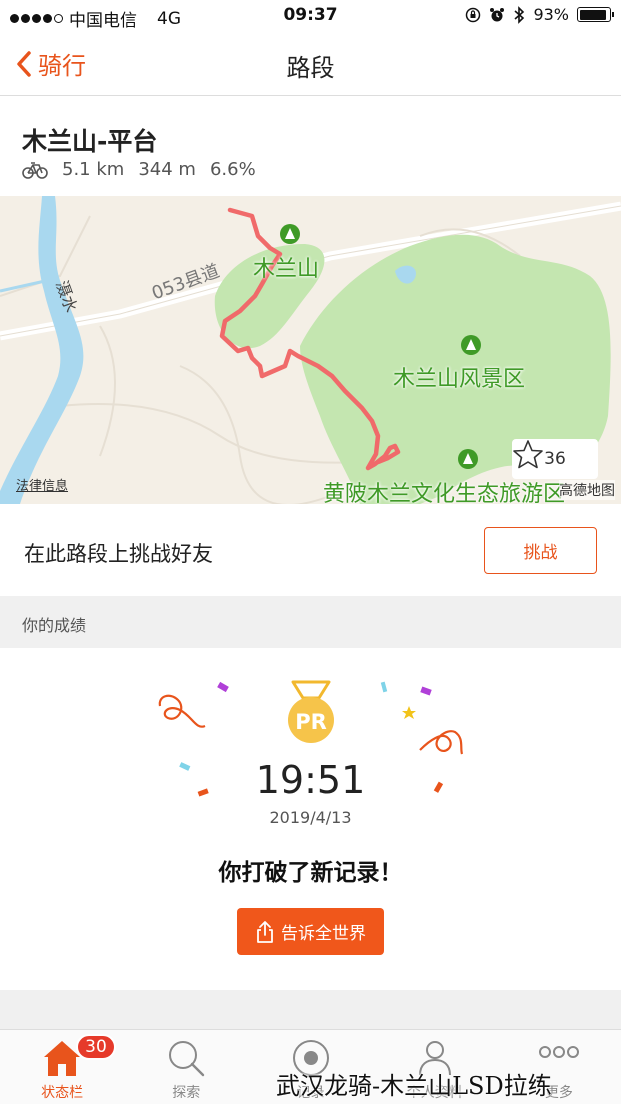 The image size is (621, 1104). What do you see at coordinates (444, 493) in the screenshot?
I see `map-label-culture-area: 黄陂木兰文化生态旅游区` at bounding box center [444, 493].